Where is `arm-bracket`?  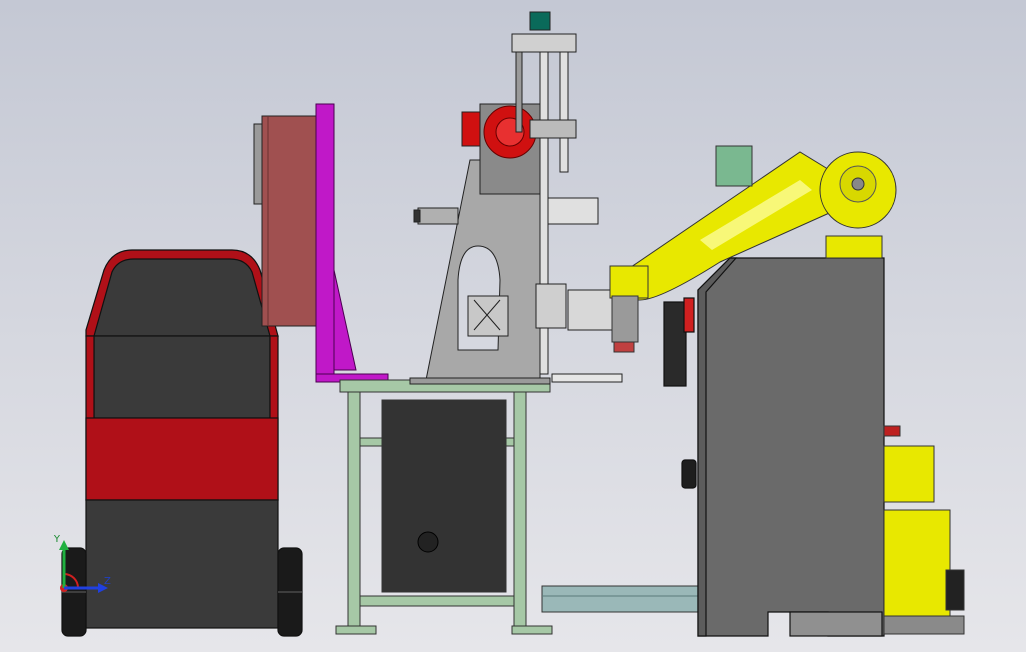
arm-bracket is located at coordinates (734, 166).